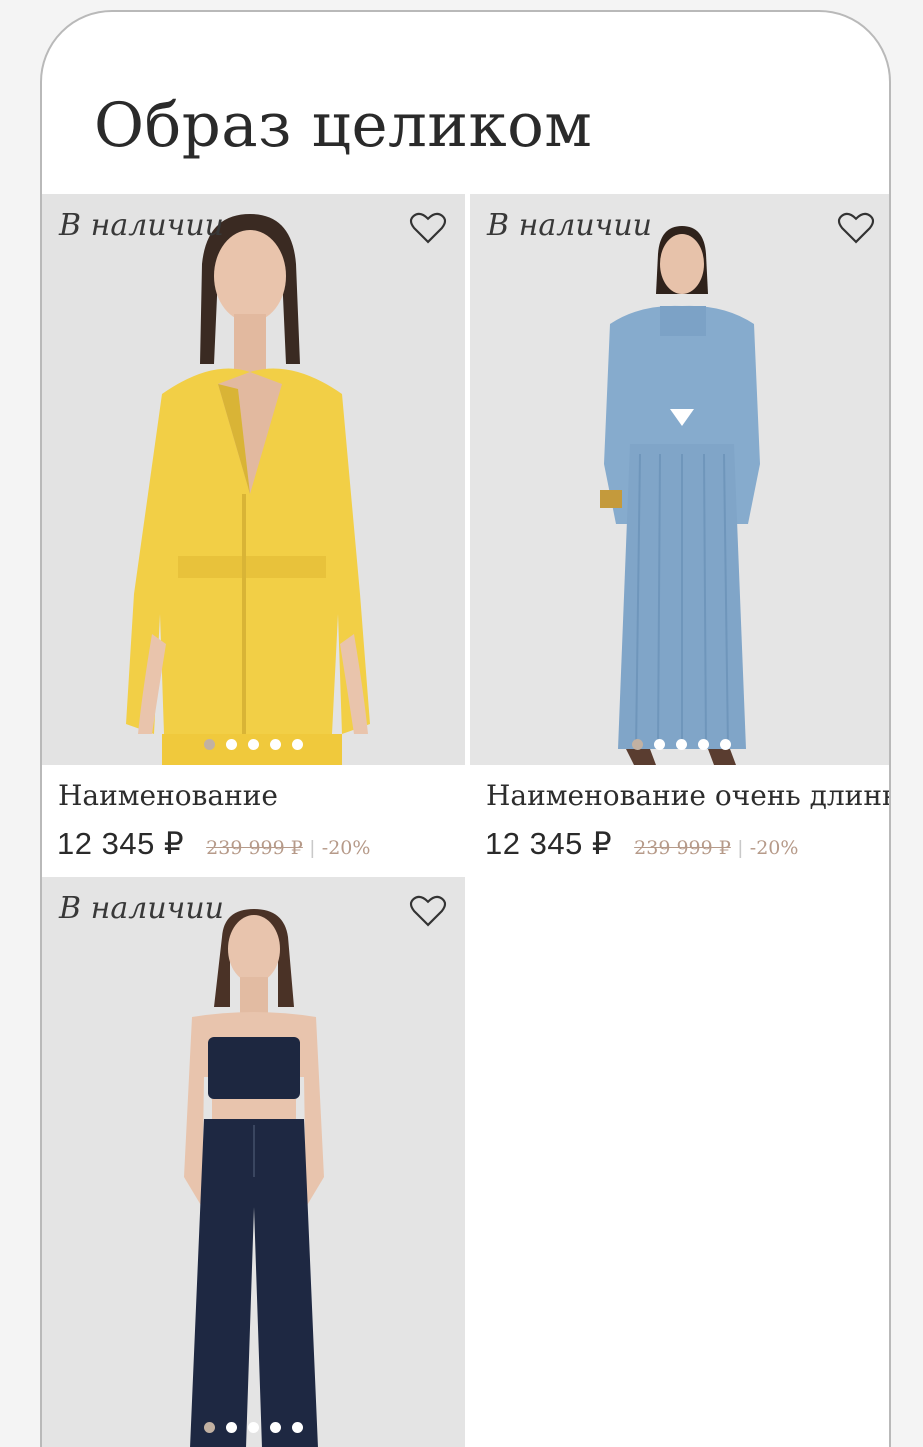  What do you see at coordinates (343, 125) in the screenshot?
I see `page-title: Образ целиком` at bounding box center [343, 125].